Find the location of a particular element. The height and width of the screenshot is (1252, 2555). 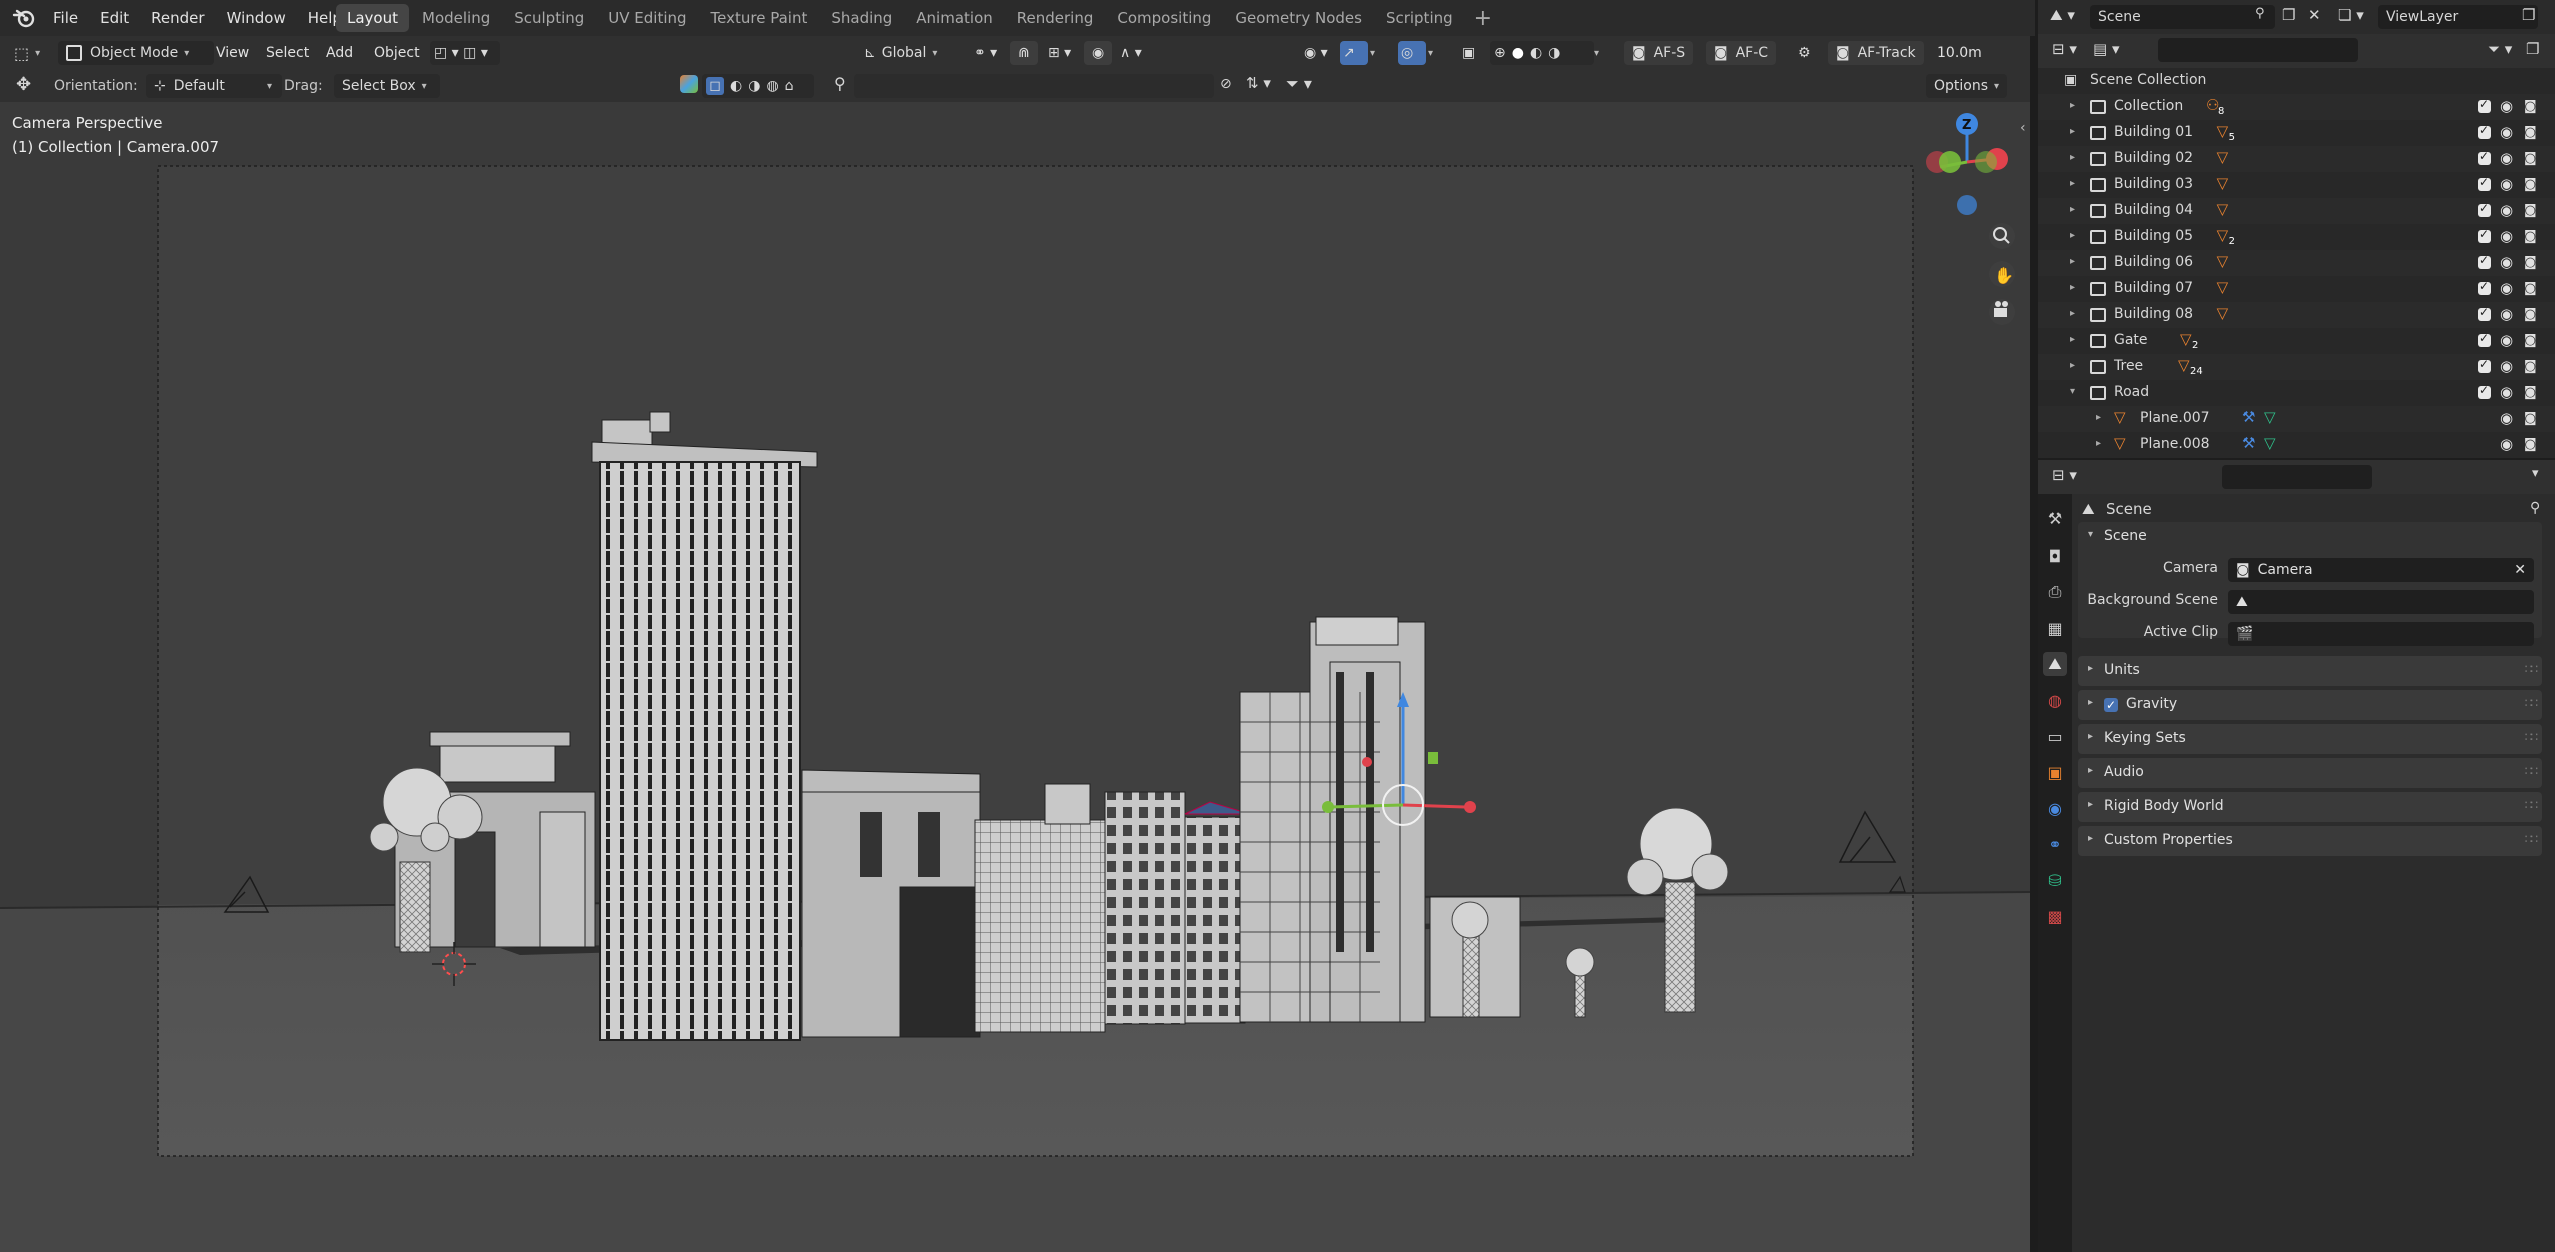

shading-mode-buttons: ⊕ ● ◐ ◑ is located at coordinates (1542, 53).